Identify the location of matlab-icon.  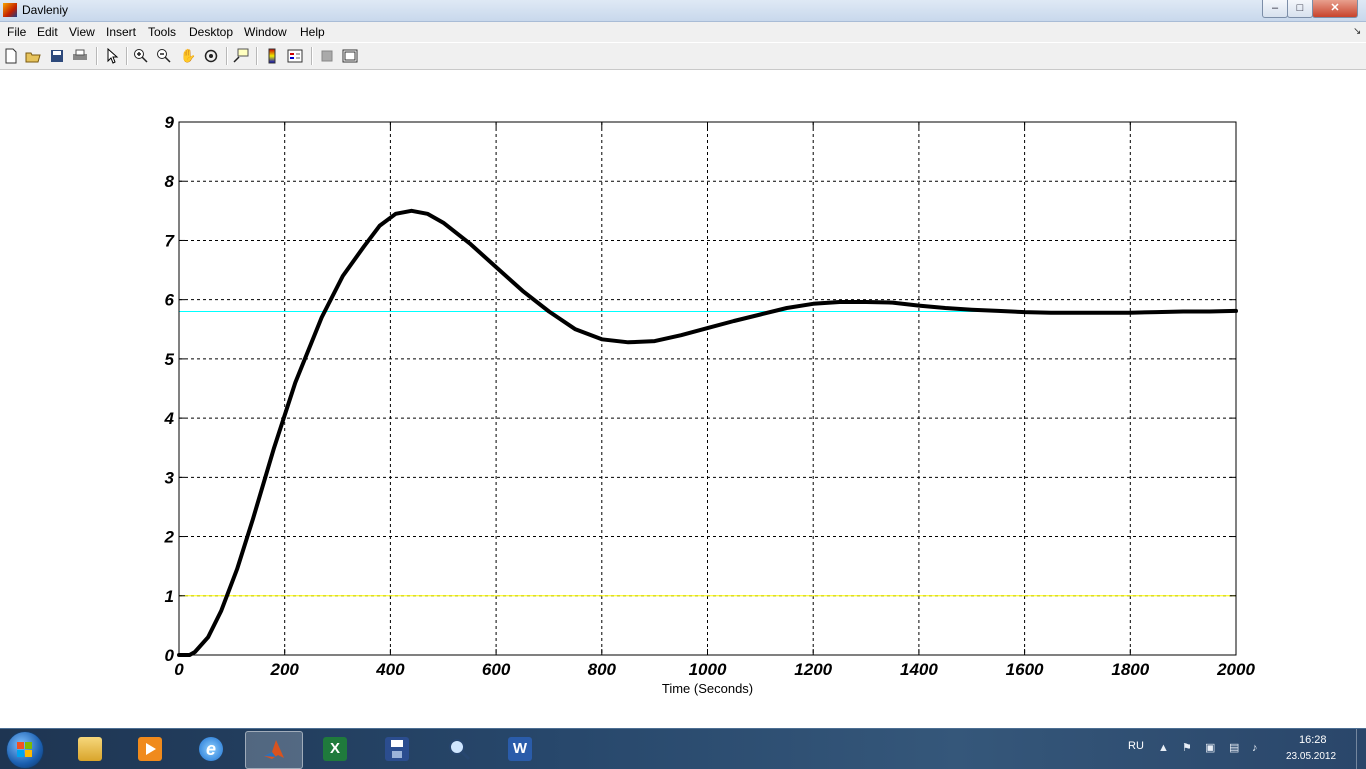
(274, 750).